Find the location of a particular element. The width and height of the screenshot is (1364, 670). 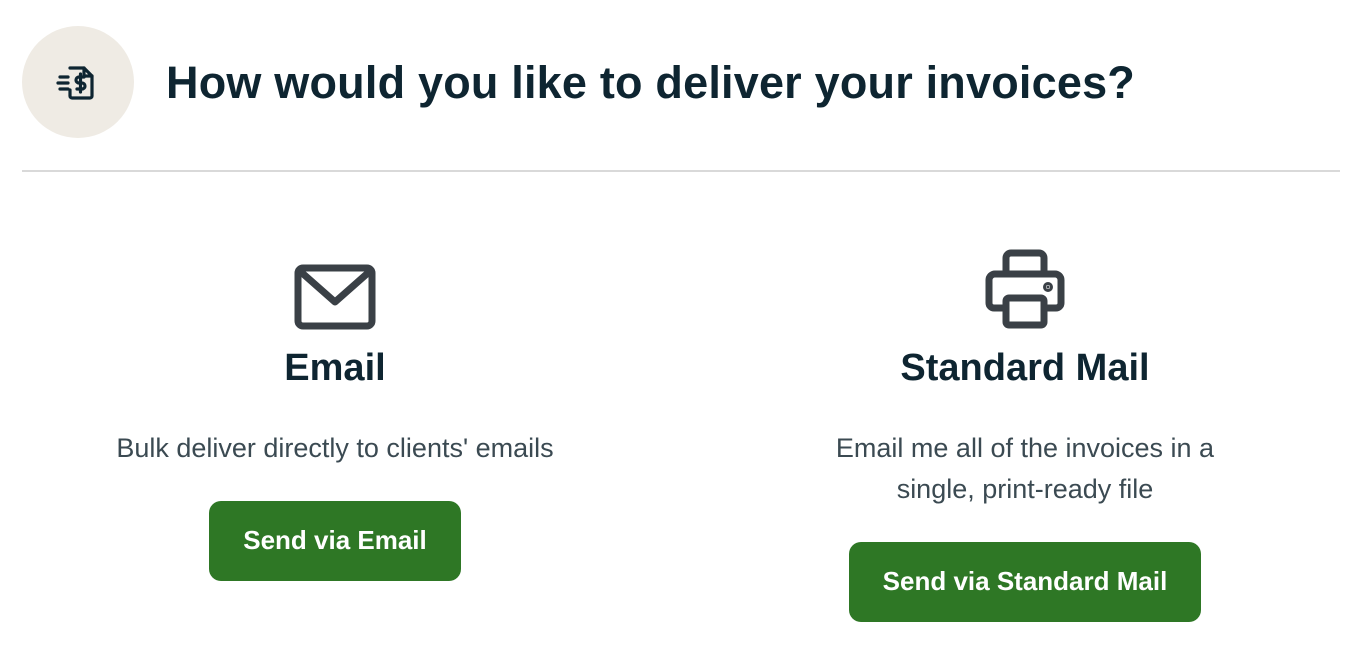

email-option-title: Email is located at coordinates (335, 368).